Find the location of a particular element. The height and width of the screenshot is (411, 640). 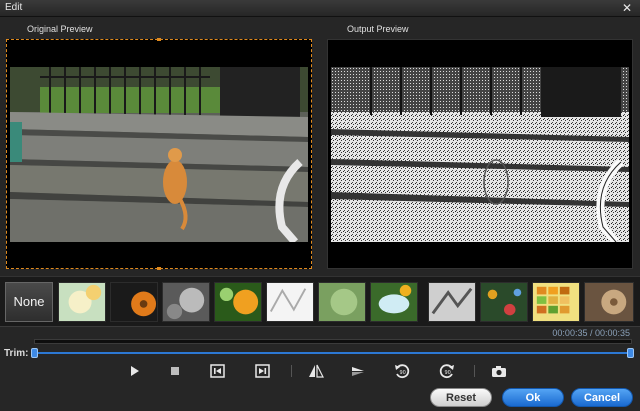

reset-button: Reset is located at coordinates (461, 397).